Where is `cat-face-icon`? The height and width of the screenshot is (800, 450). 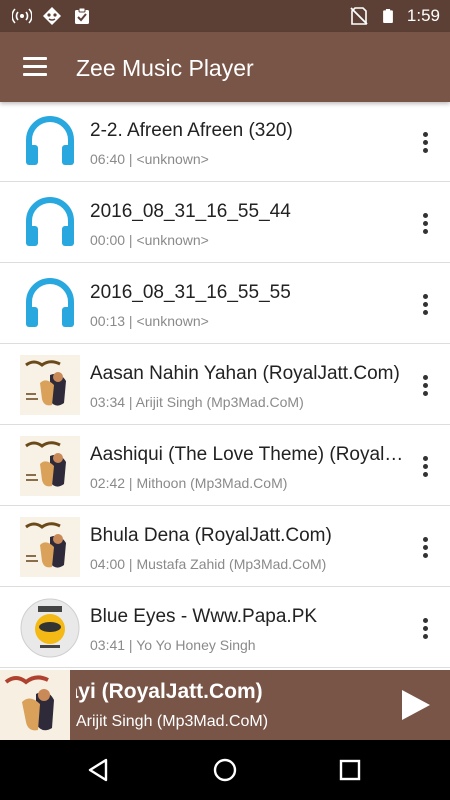
cat-face-icon is located at coordinates (52, 16).